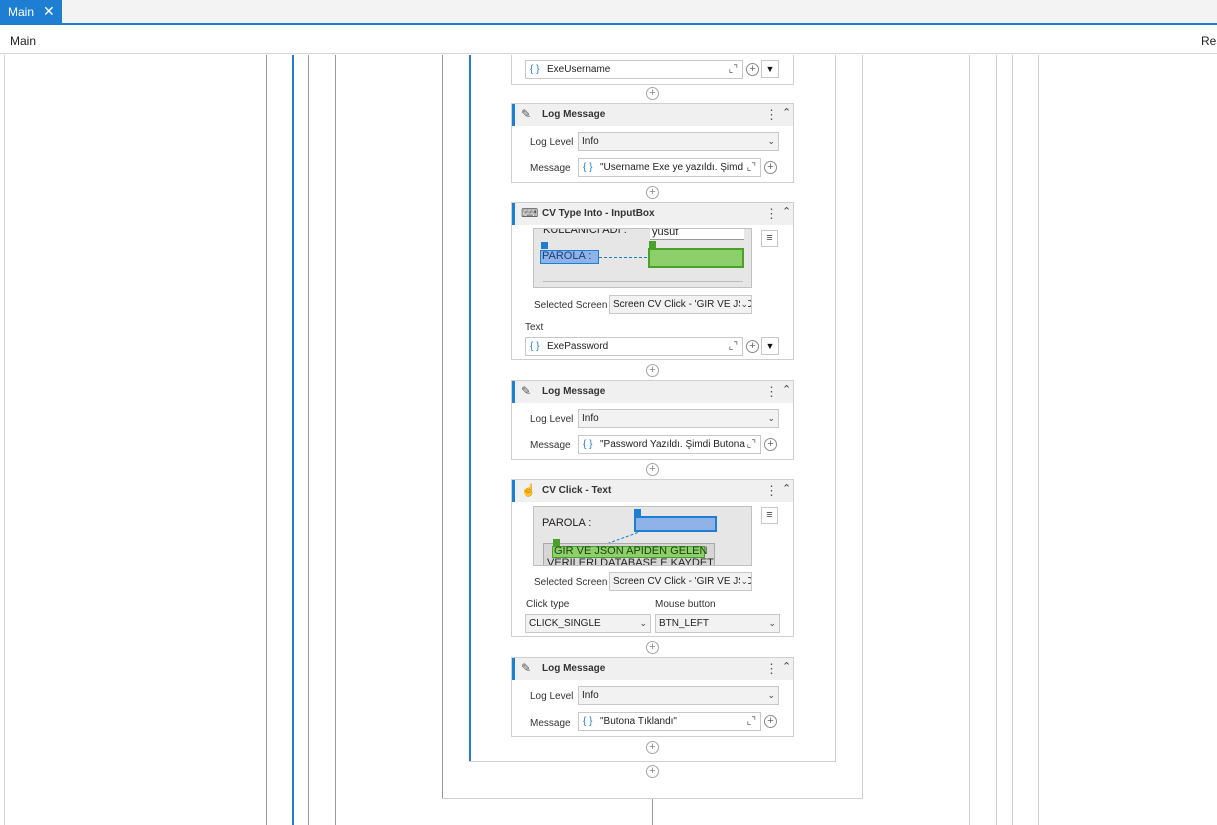  Describe the element at coordinates (590, 695) in the screenshot. I see `log-level-value: Info` at that location.